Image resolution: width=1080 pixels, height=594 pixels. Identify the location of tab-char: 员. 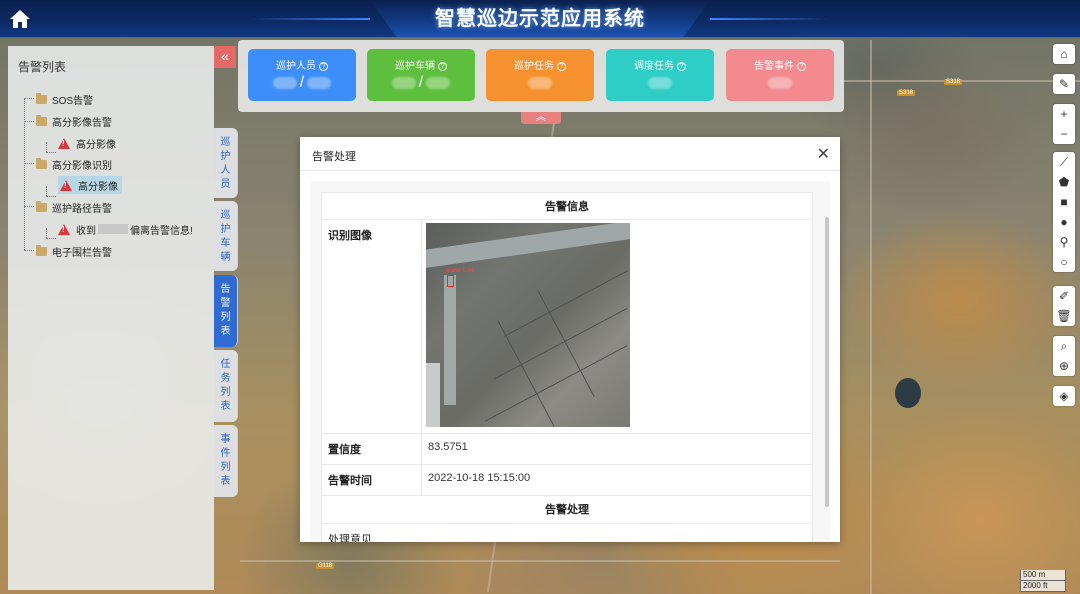
(225, 184).